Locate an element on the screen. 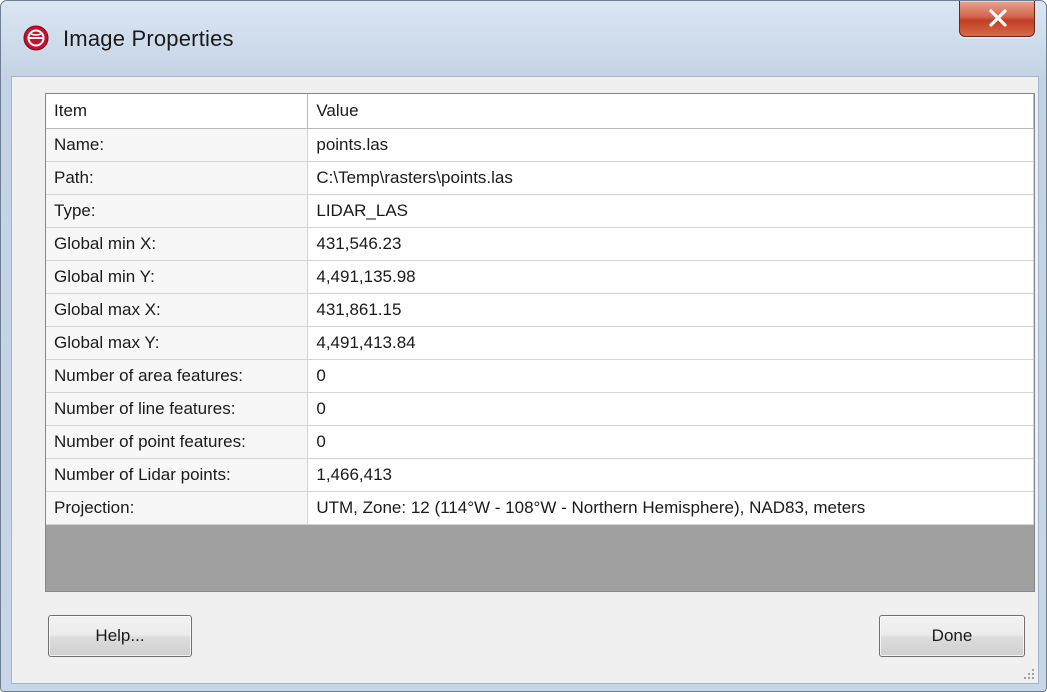 The image size is (1047, 692). globe-app-icon is located at coordinates (36, 38).